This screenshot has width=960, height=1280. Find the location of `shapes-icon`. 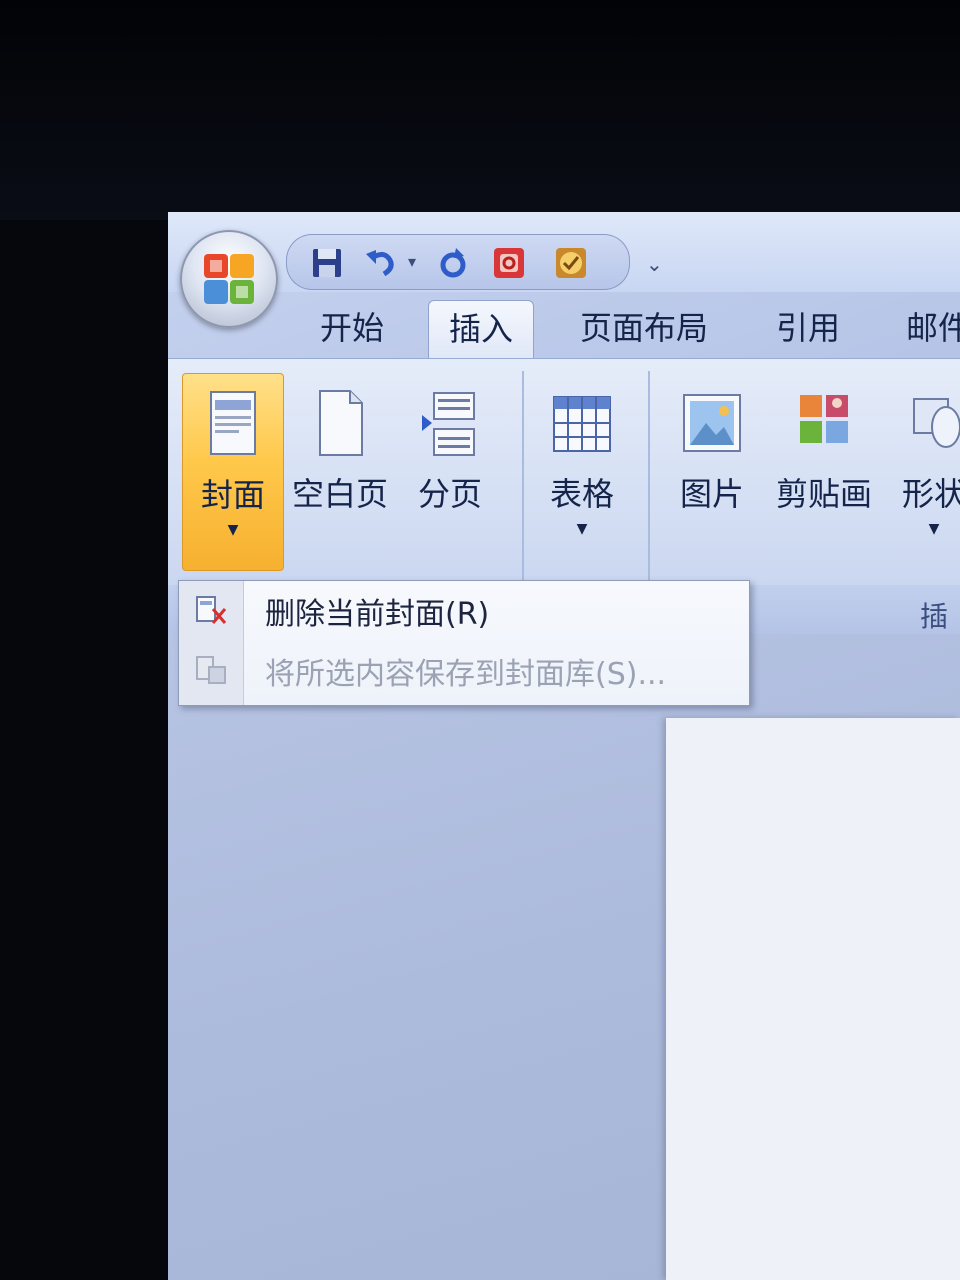

shapes-icon is located at coordinates (936, 423).